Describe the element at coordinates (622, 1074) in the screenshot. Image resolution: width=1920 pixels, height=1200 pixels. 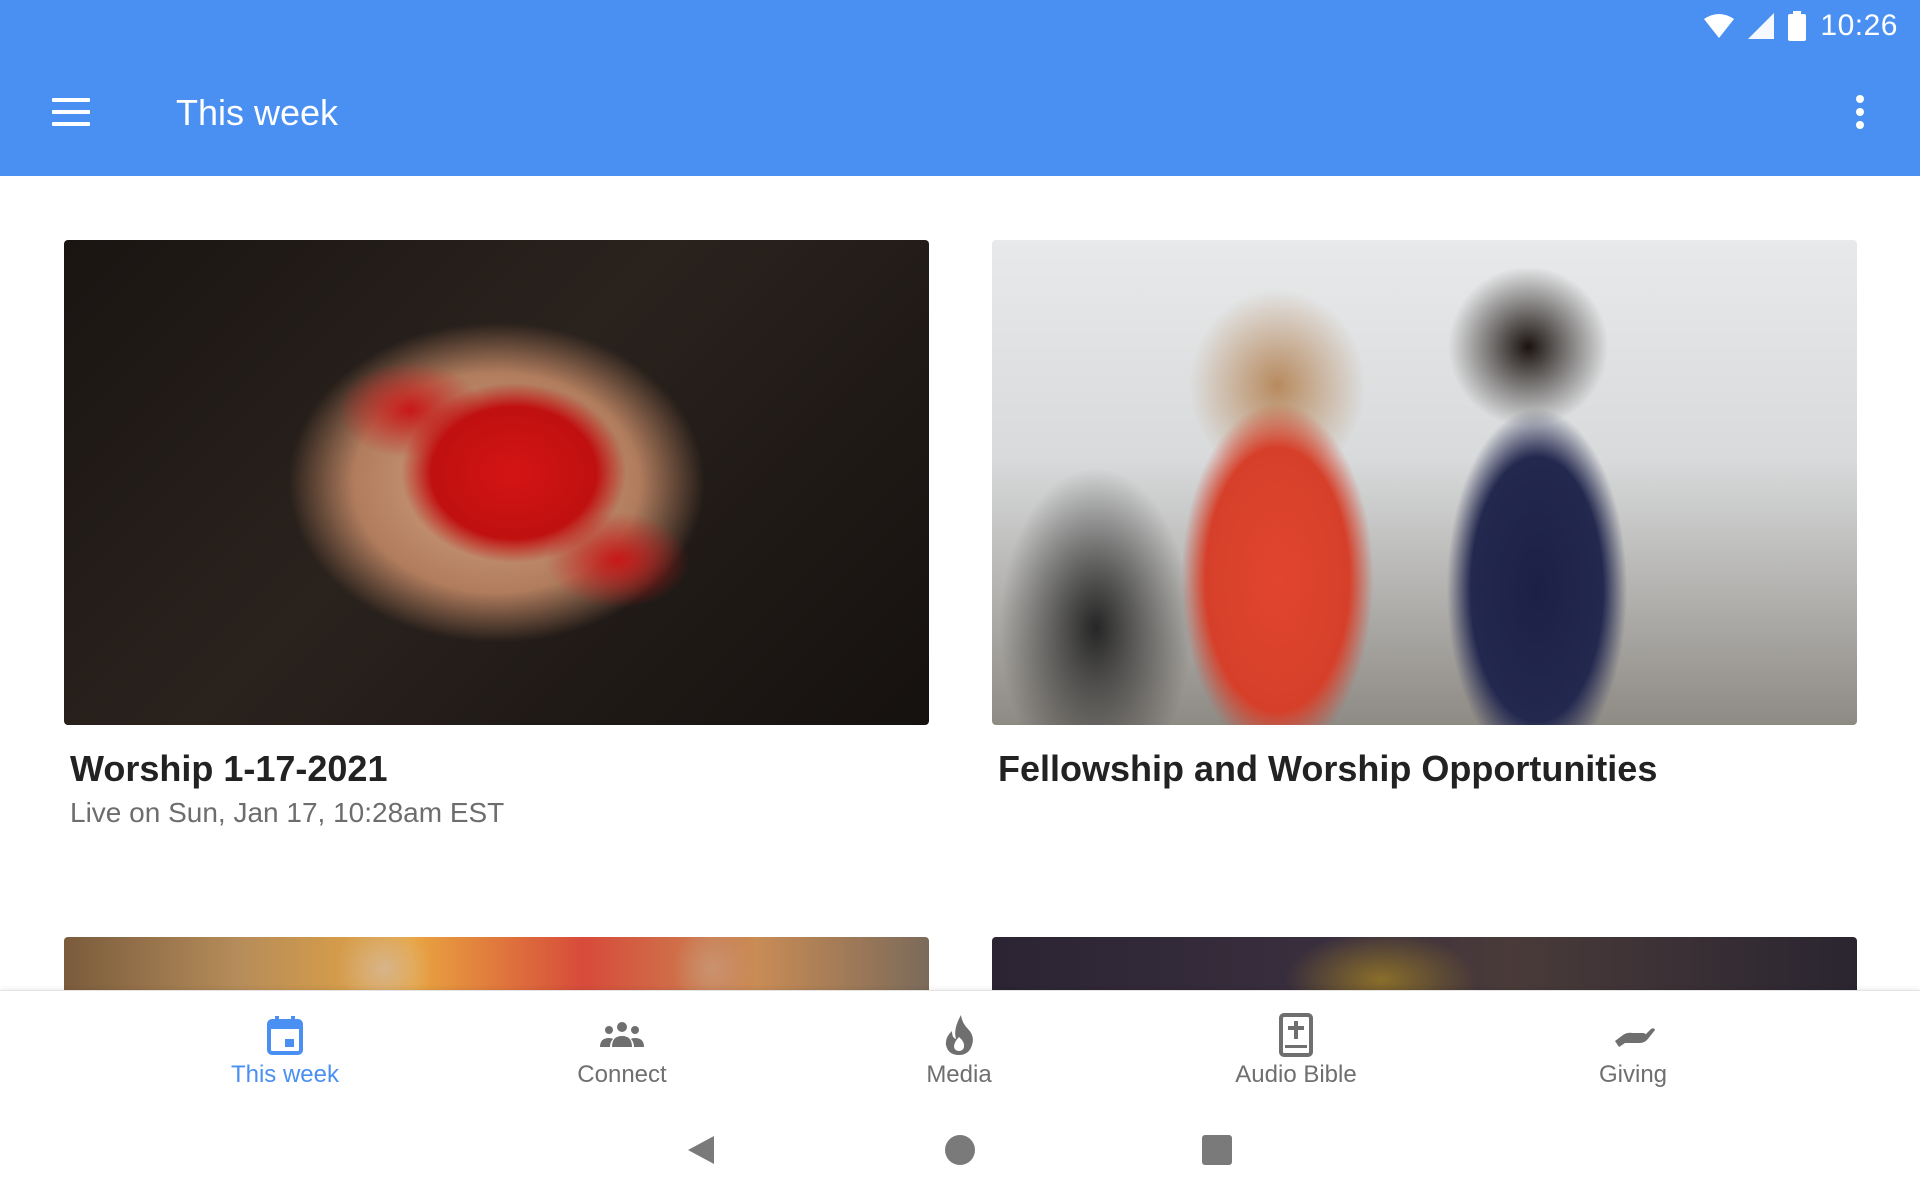
I see `nav-label: Connect` at that location.